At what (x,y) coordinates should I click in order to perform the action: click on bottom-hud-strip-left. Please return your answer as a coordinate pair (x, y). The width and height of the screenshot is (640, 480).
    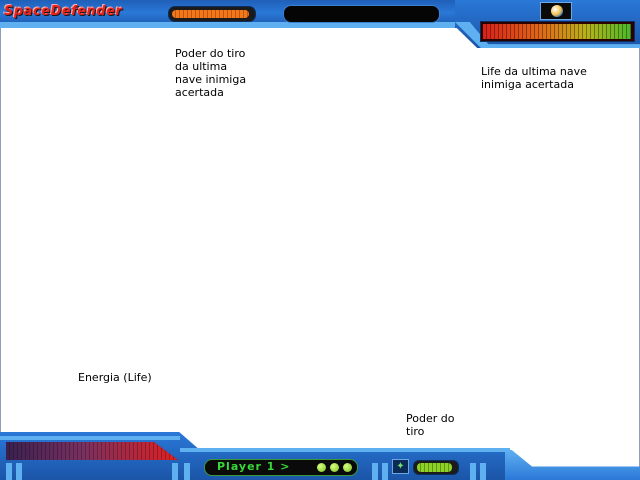
    Looking at the image, I should click on (90, 438).